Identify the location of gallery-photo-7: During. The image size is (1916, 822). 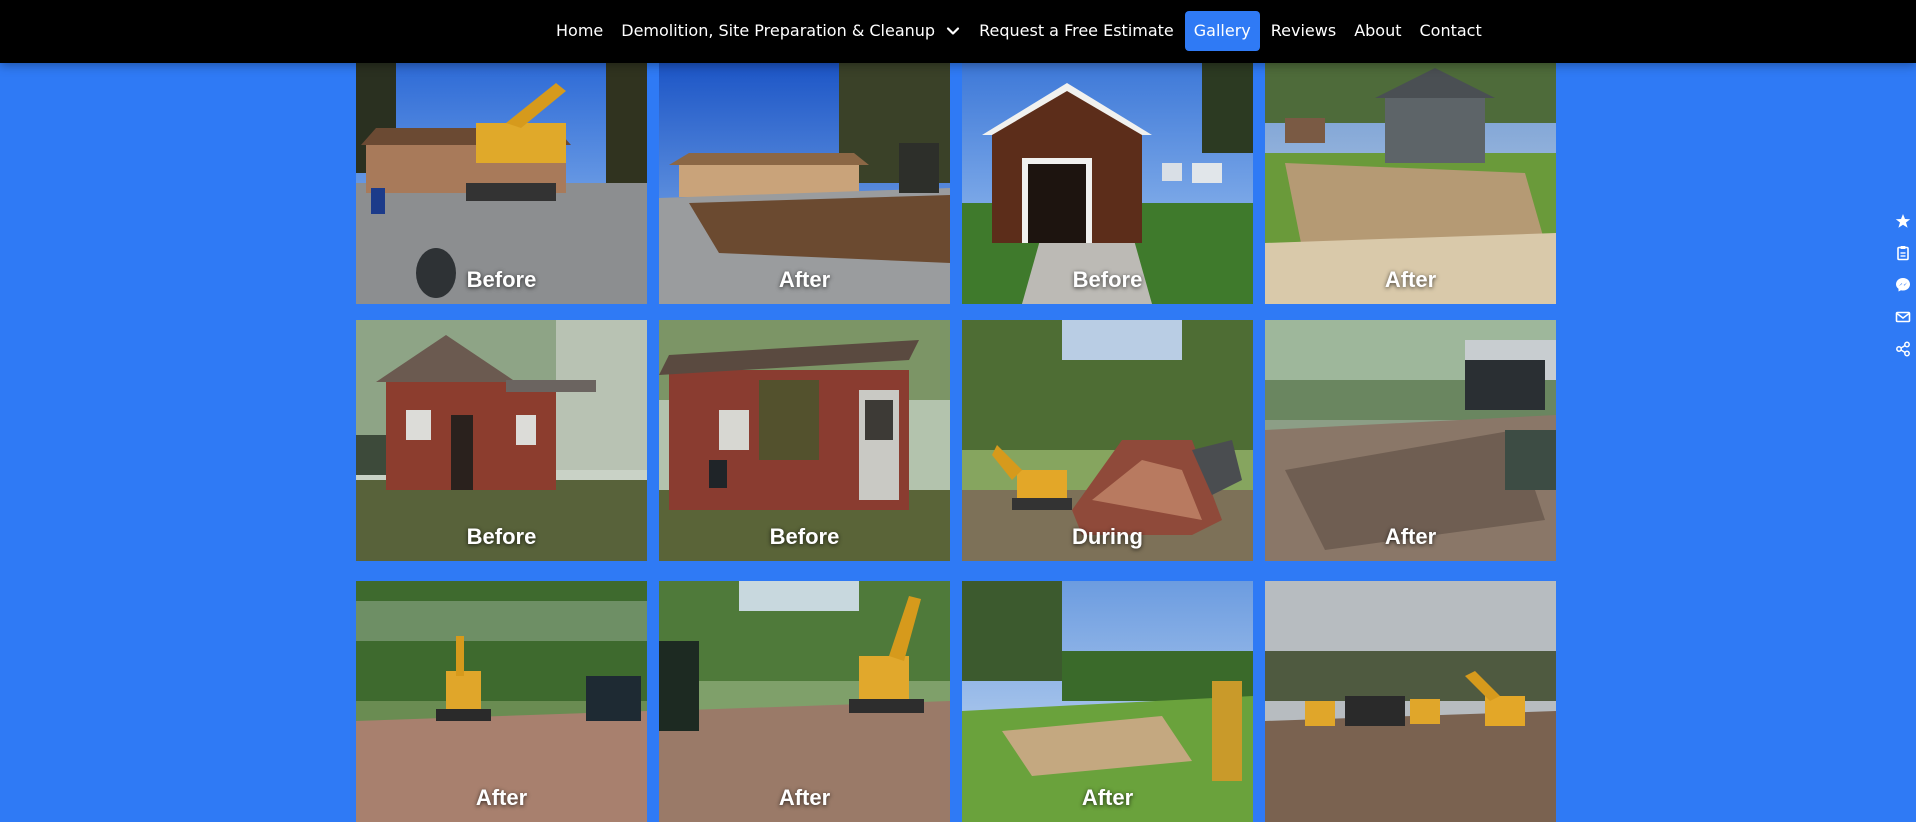
(1107, 440).